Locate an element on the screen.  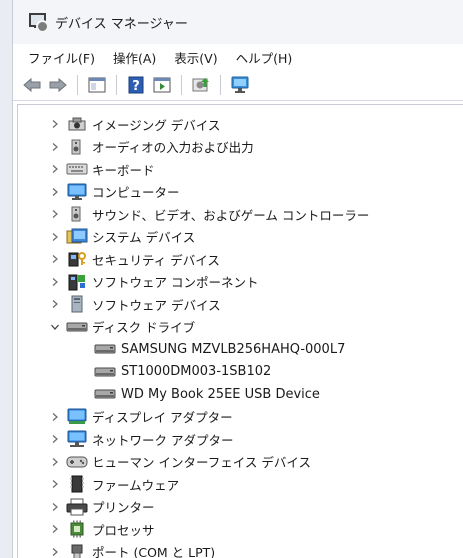
sound-video-game-icon is located at coordinates (77, 214).